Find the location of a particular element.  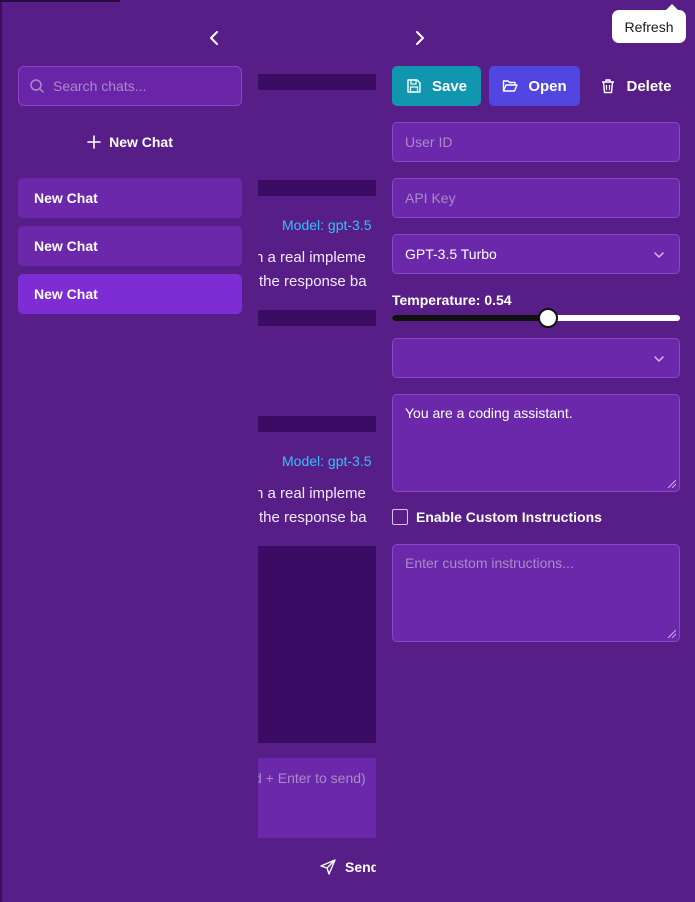

temperature-slider-track is located at coordinates (536, 318).